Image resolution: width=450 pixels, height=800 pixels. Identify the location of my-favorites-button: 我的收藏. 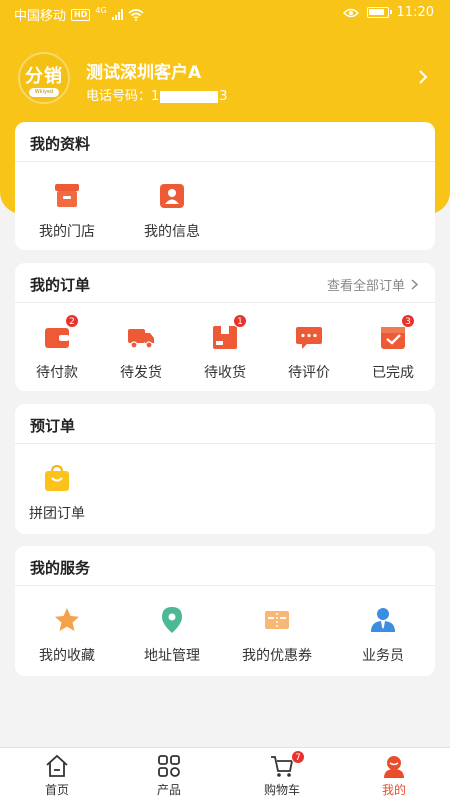
(67, 635).